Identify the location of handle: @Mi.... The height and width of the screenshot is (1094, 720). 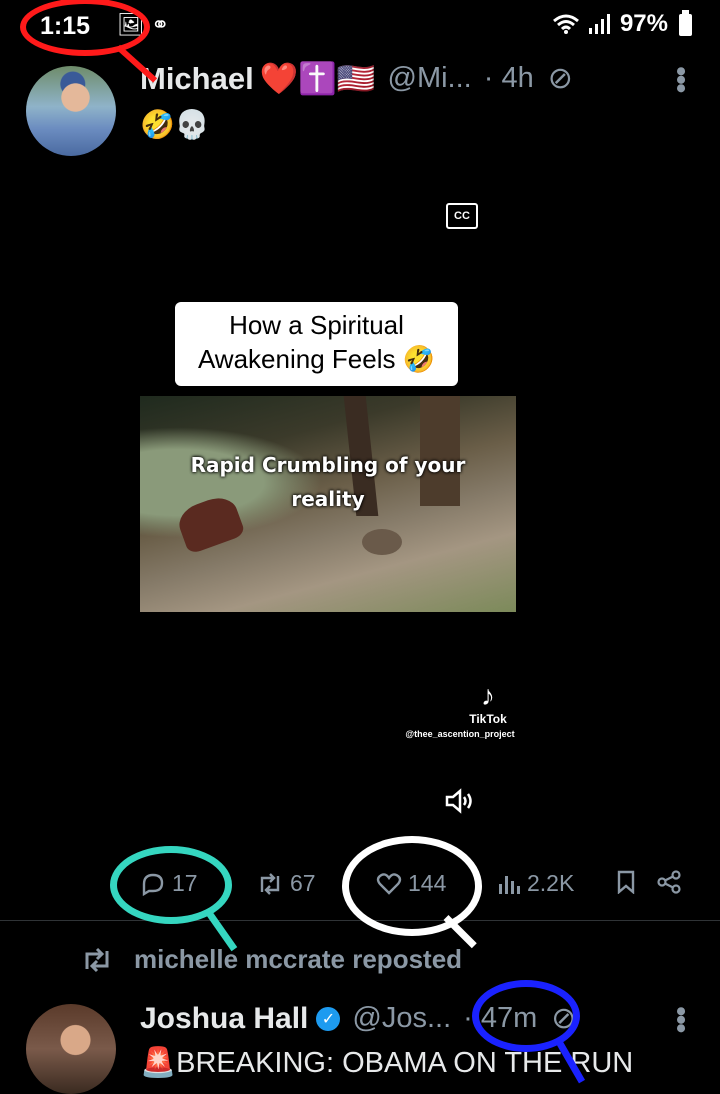
(430, 78).